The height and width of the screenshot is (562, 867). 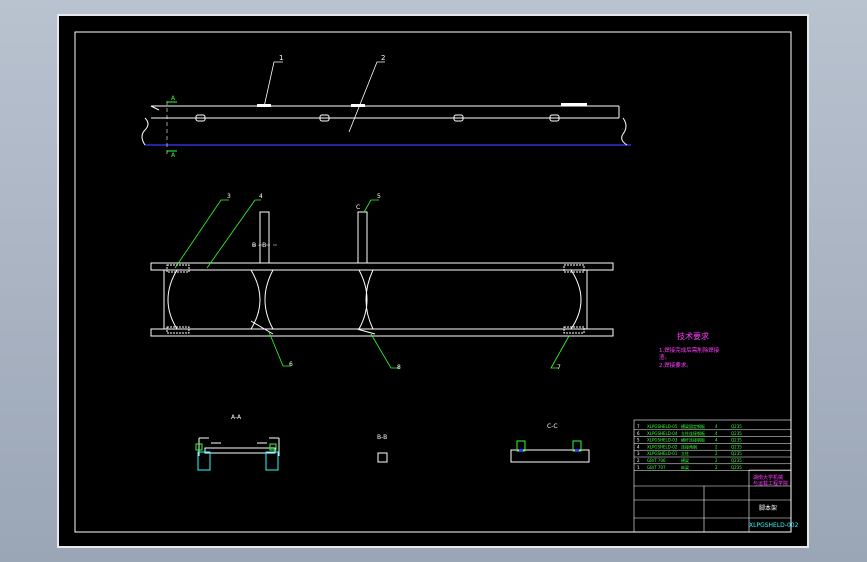 What do you see at coordinates (638, 426) in the screenshot?
I see `bom-cell: 7` at bounding box center [638, 426].